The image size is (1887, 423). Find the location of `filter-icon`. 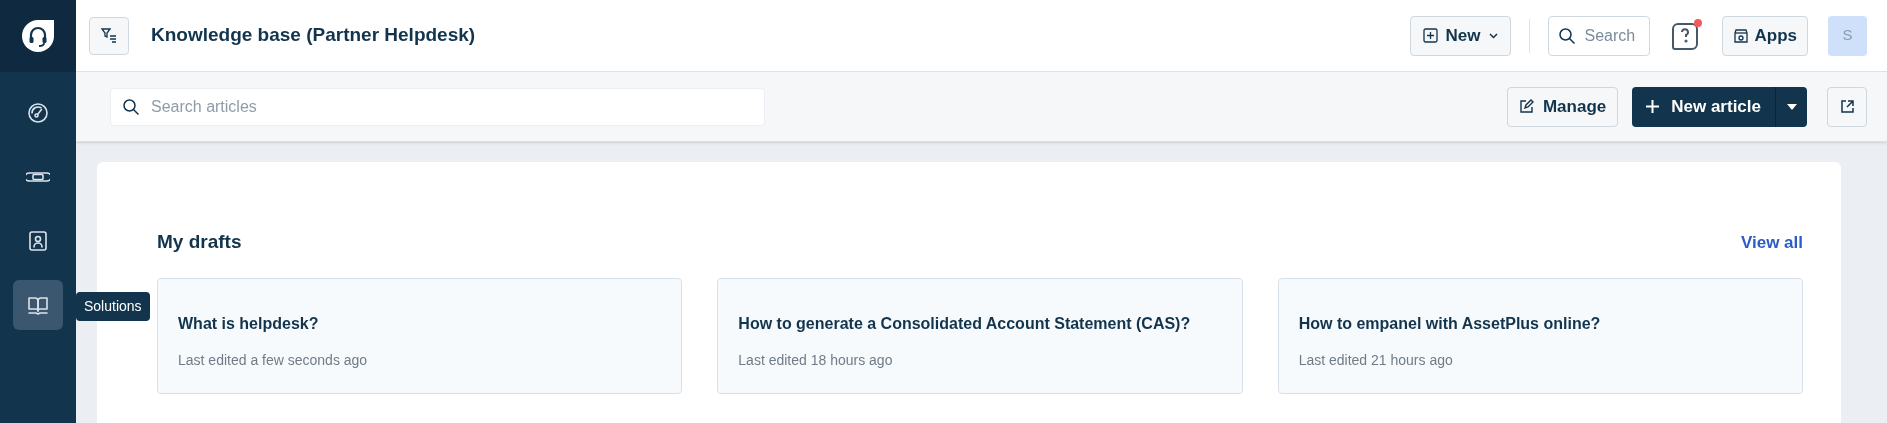

filter-icon is located at coordinates (109, 35).